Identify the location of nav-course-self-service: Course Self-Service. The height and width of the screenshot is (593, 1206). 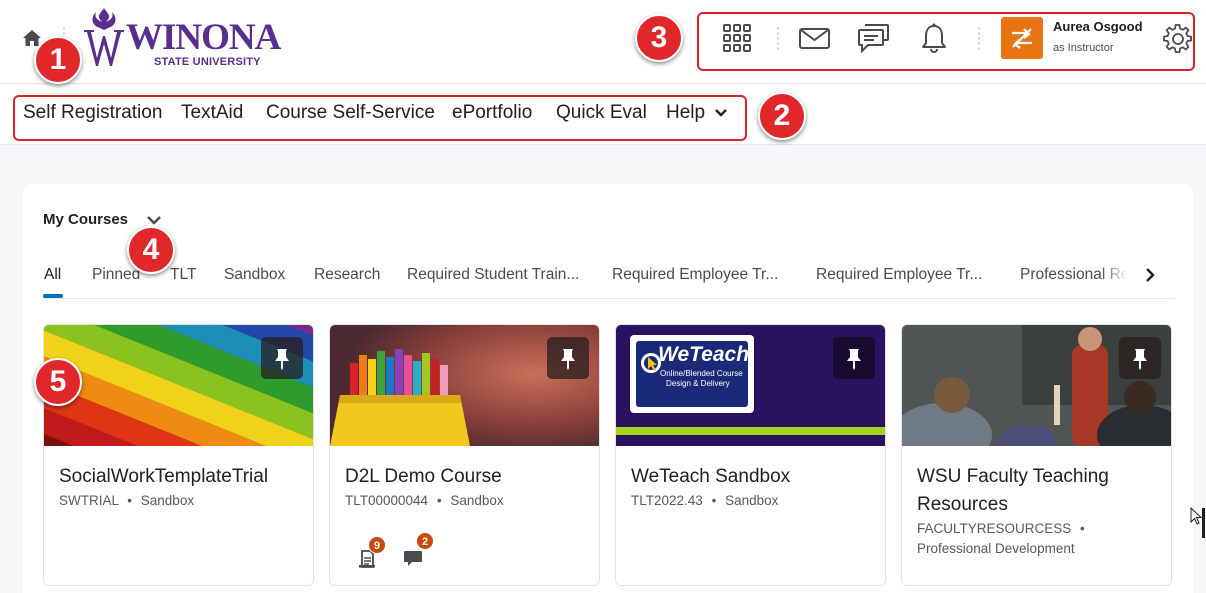
(350, 113).